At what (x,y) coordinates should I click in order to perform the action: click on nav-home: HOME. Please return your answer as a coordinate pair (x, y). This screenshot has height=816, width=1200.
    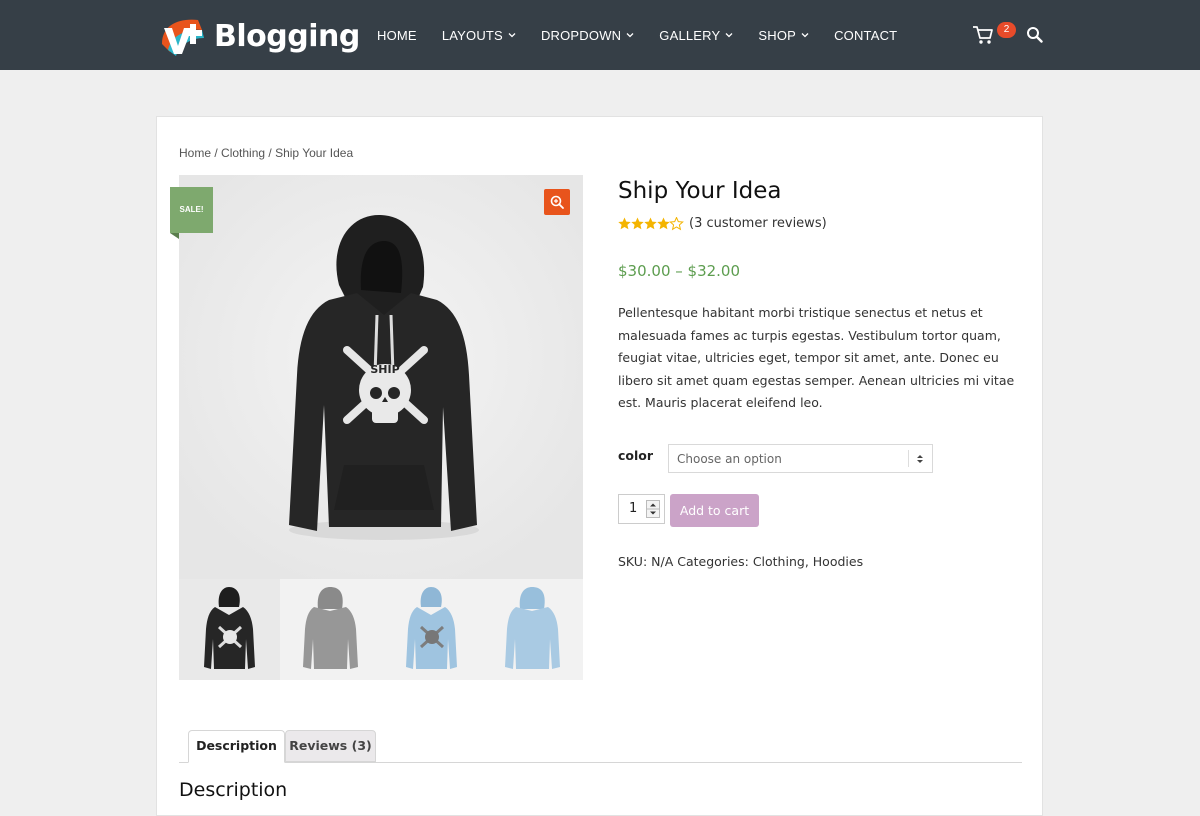
    Looking at the image, I should click on (397, 35).